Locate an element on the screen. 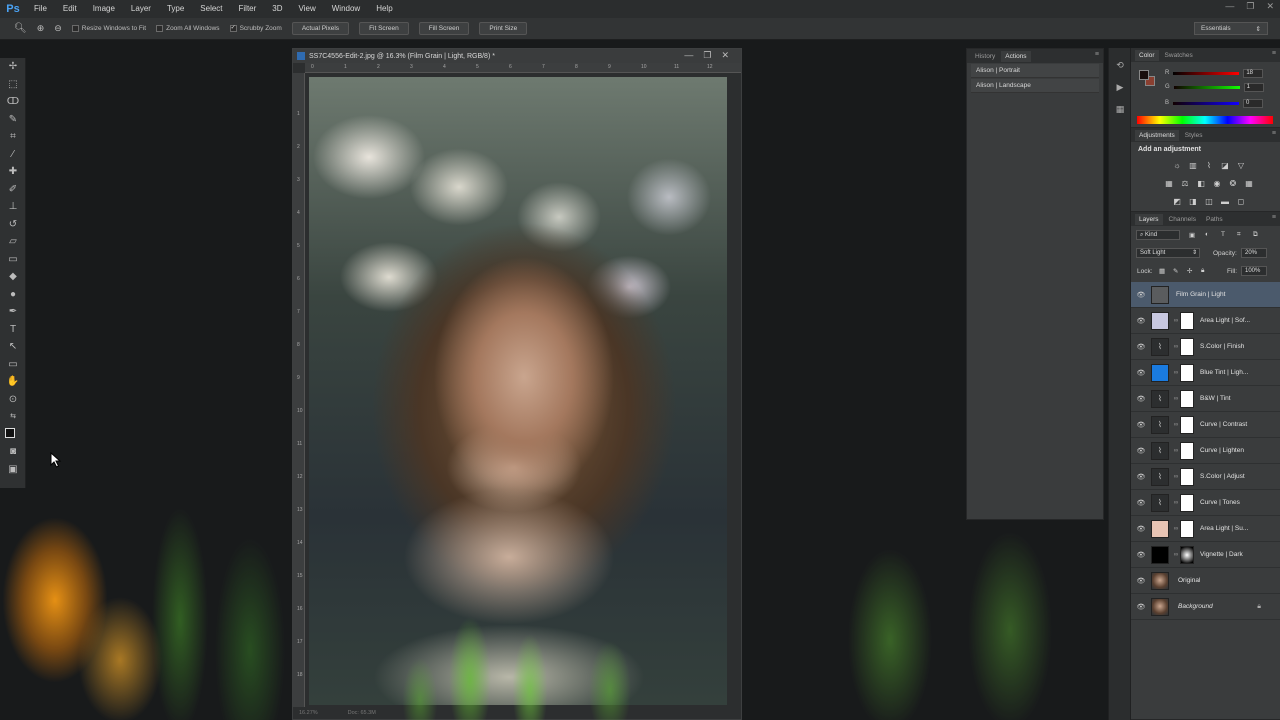 This screenshot has width=1280, height=720. swap-colors-icon: ⇆ is located at coordinates (13, 417).